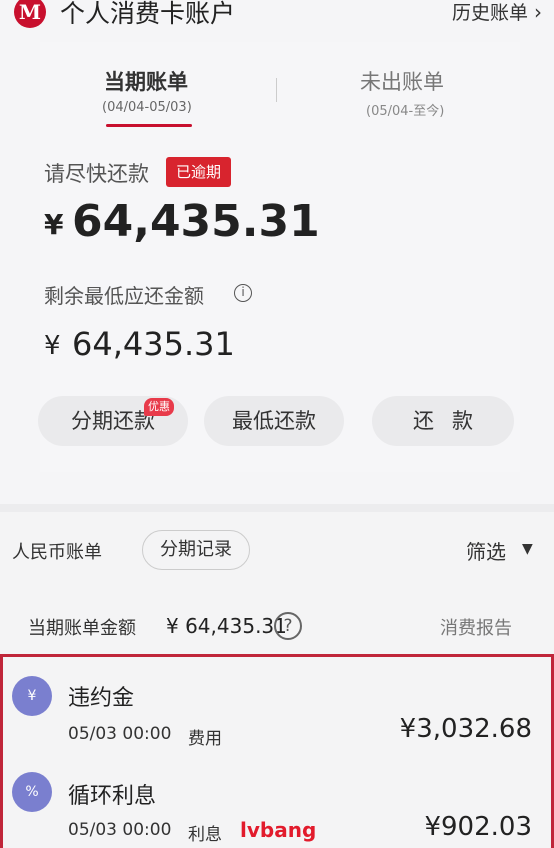 The height and width of the screenshot is (848, 554). Describe the element at coordinates (277, 15) in the screenshot. I see `header-bar: M 个人消费卡账户 历史账单 ›` at that location.